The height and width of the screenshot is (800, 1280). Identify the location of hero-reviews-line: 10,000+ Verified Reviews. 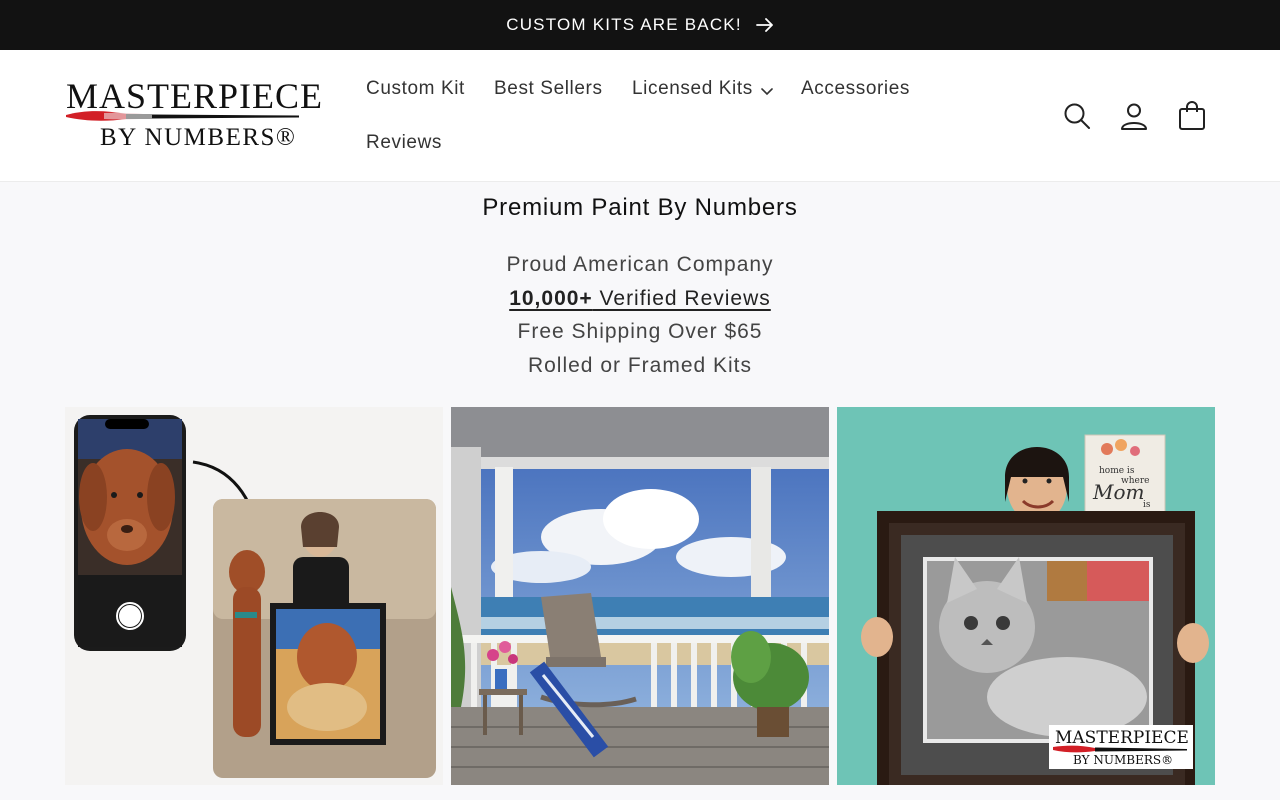
(640, 299).